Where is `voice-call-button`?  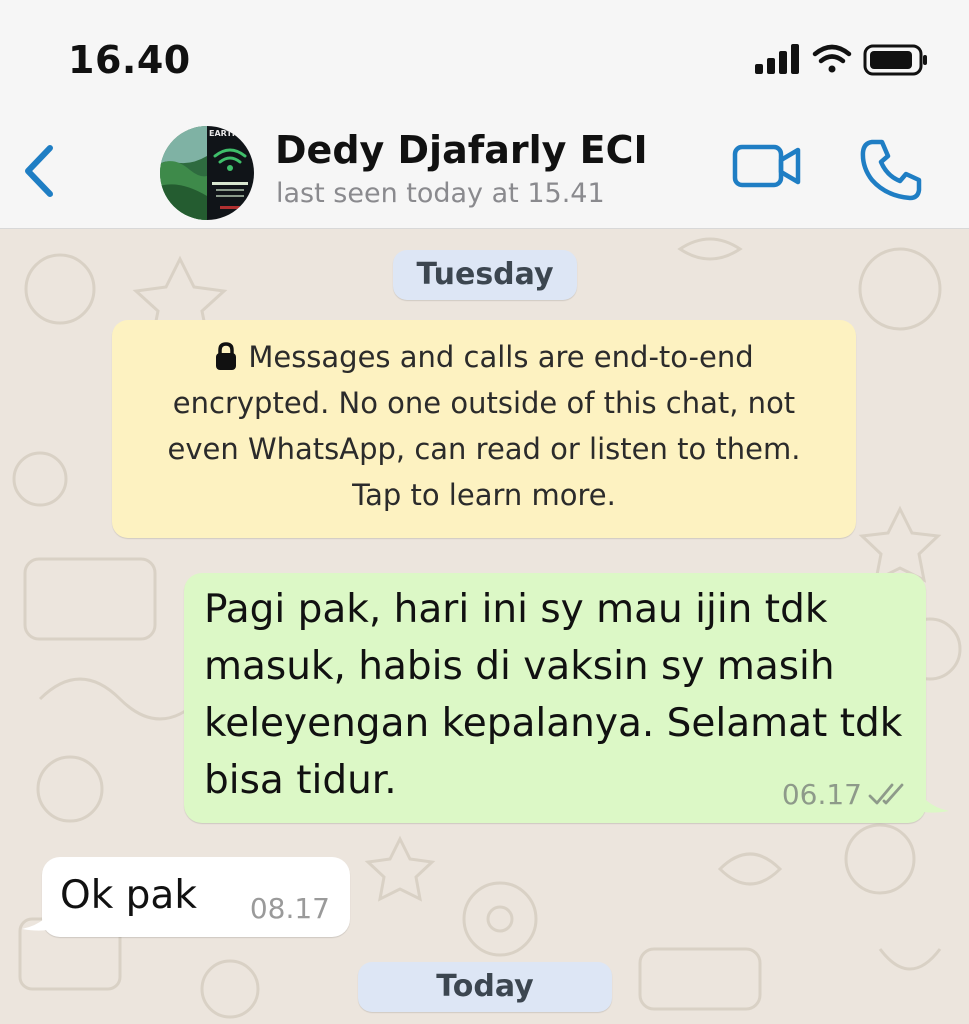 voice-call-button is located at coordinates (891, 169).